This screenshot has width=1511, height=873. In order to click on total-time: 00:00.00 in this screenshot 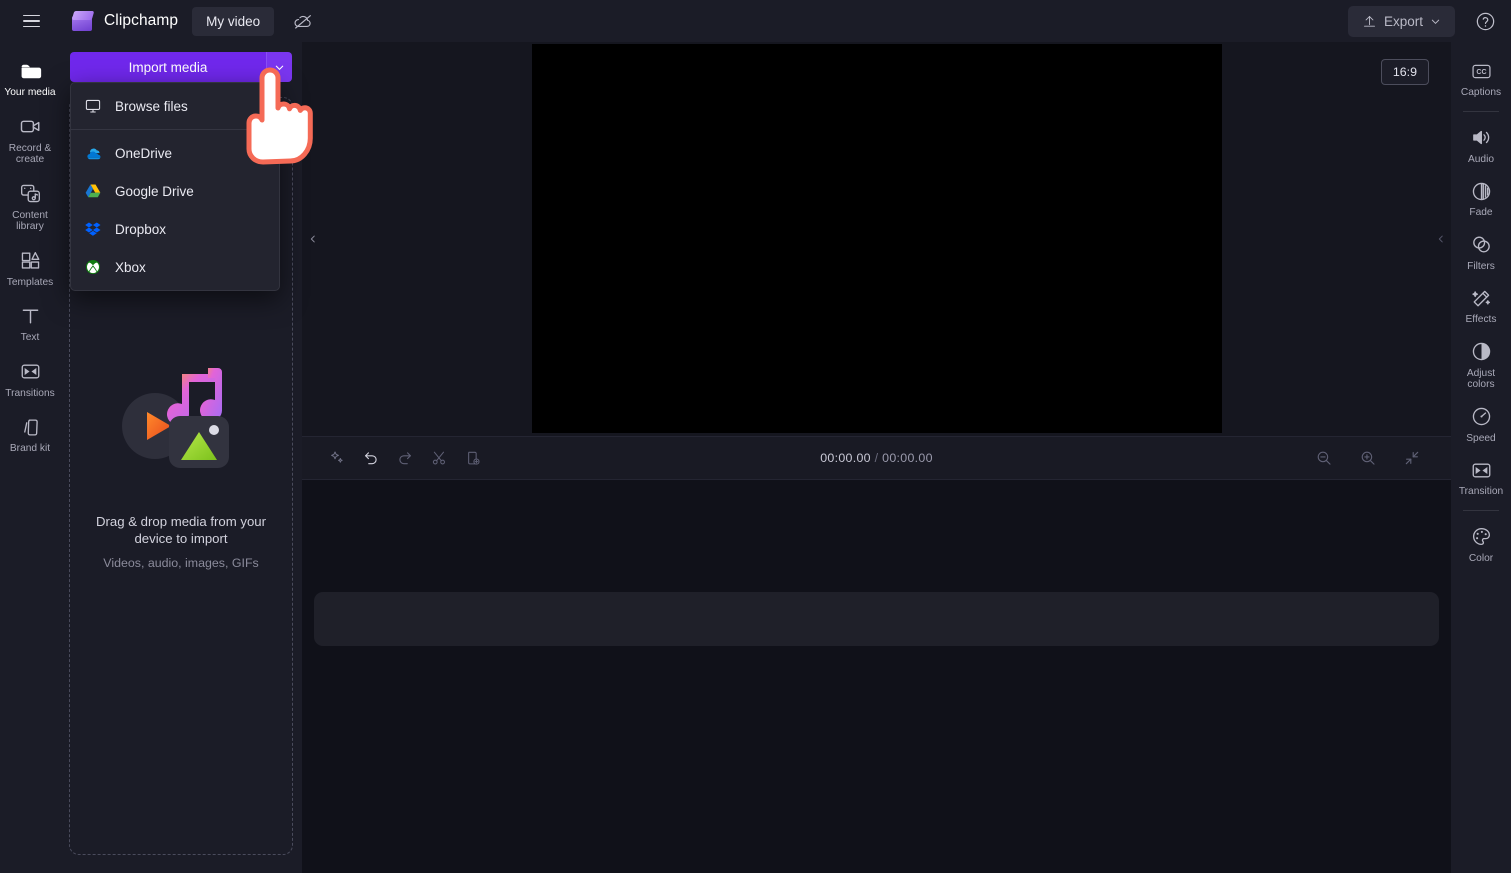, I will do `click(907, 457)`.